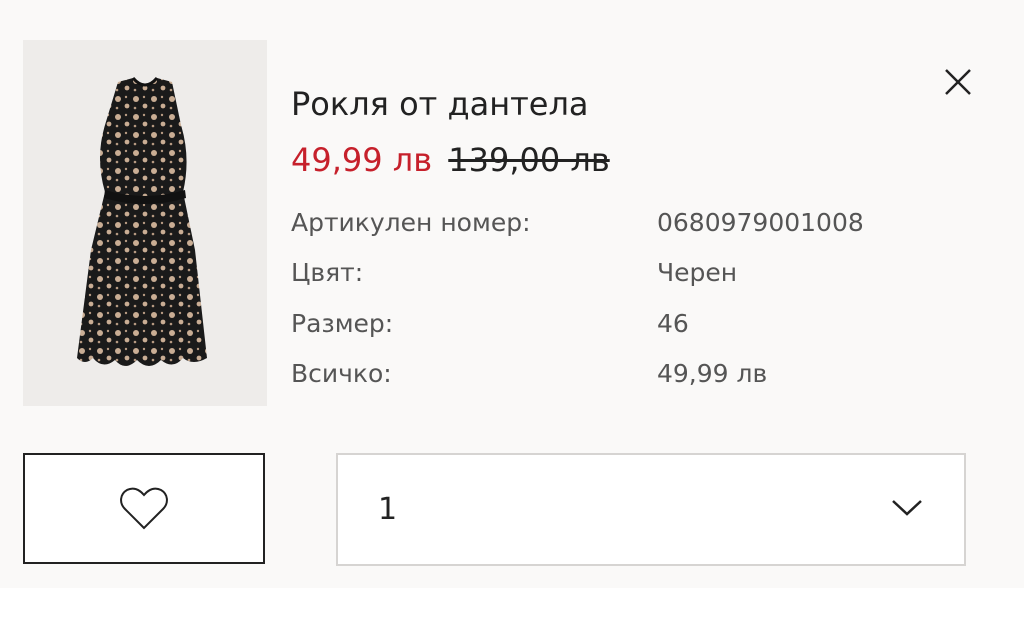 This screenshot has height=640, width=1024. What do you see at coordinates (697, 273) in the screenshot?
I see `detail-value: Черен` at bounding box center [697, 273].